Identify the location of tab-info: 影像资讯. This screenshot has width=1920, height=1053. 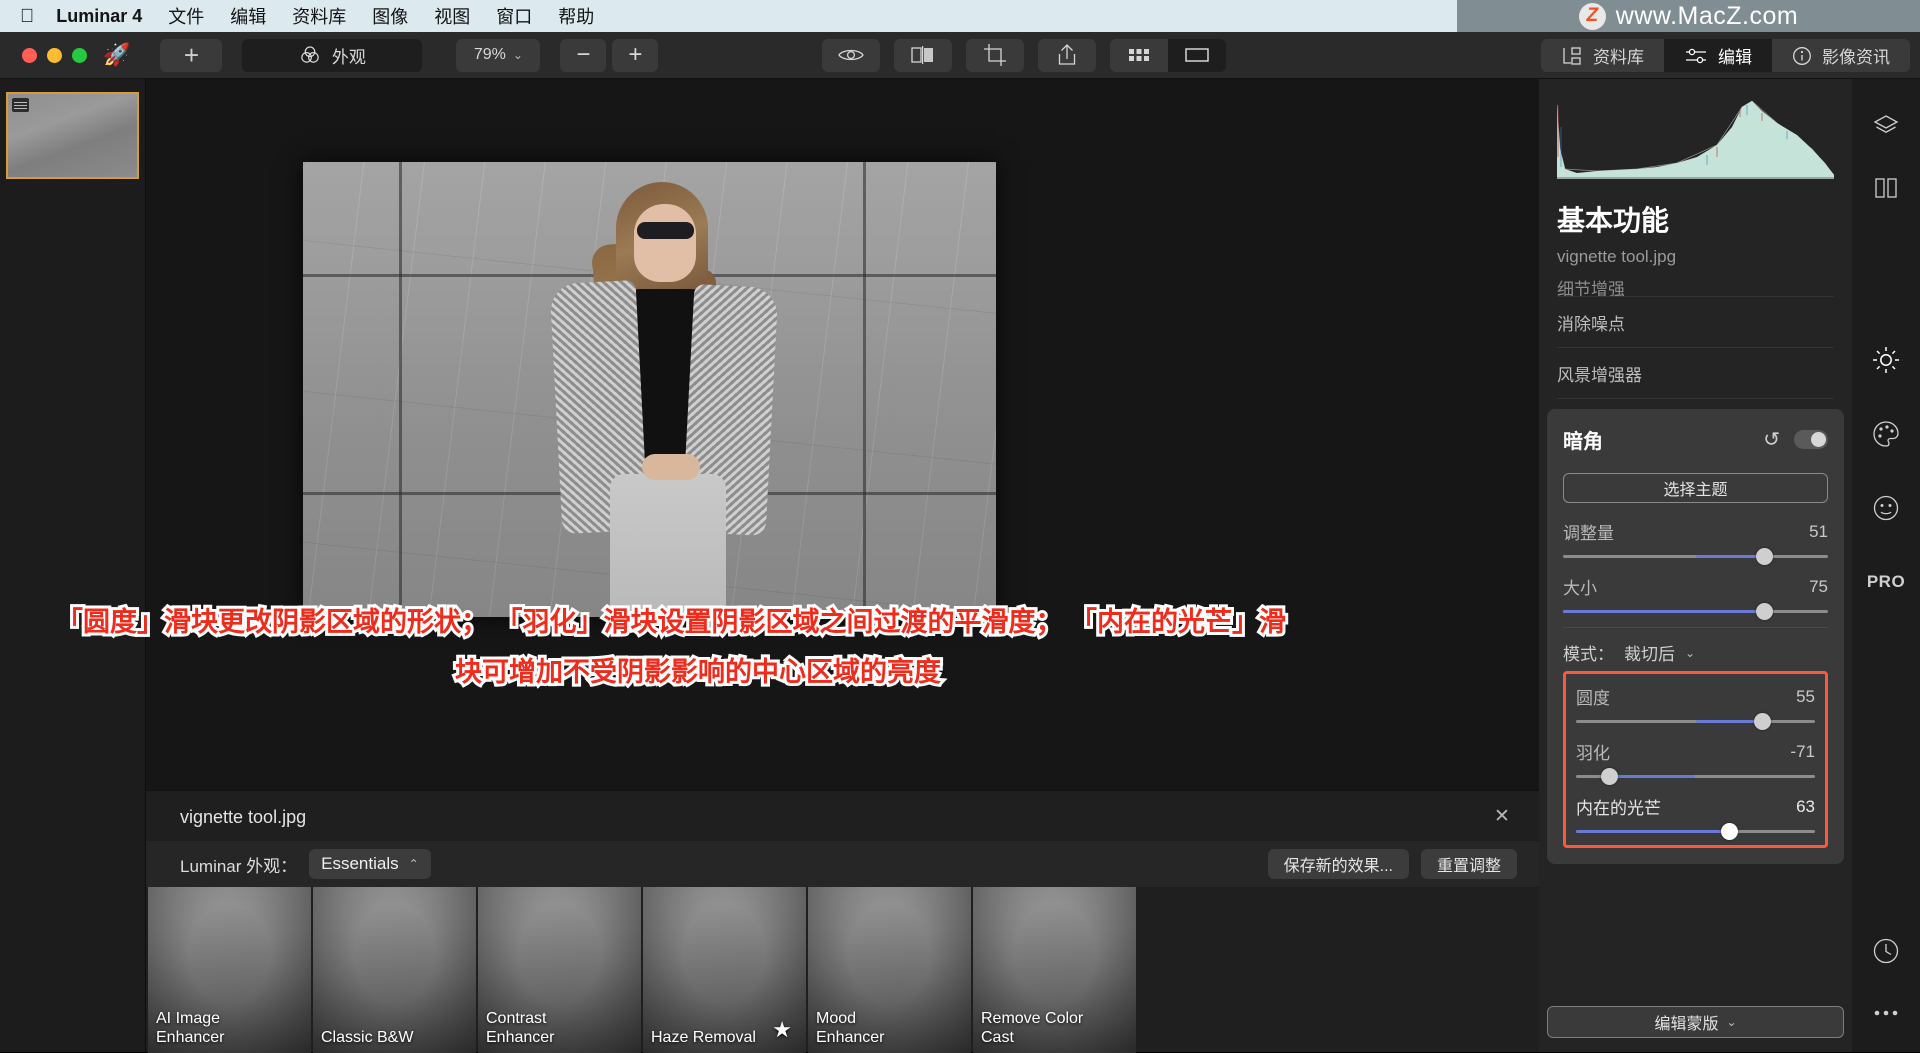
(1841, 55).